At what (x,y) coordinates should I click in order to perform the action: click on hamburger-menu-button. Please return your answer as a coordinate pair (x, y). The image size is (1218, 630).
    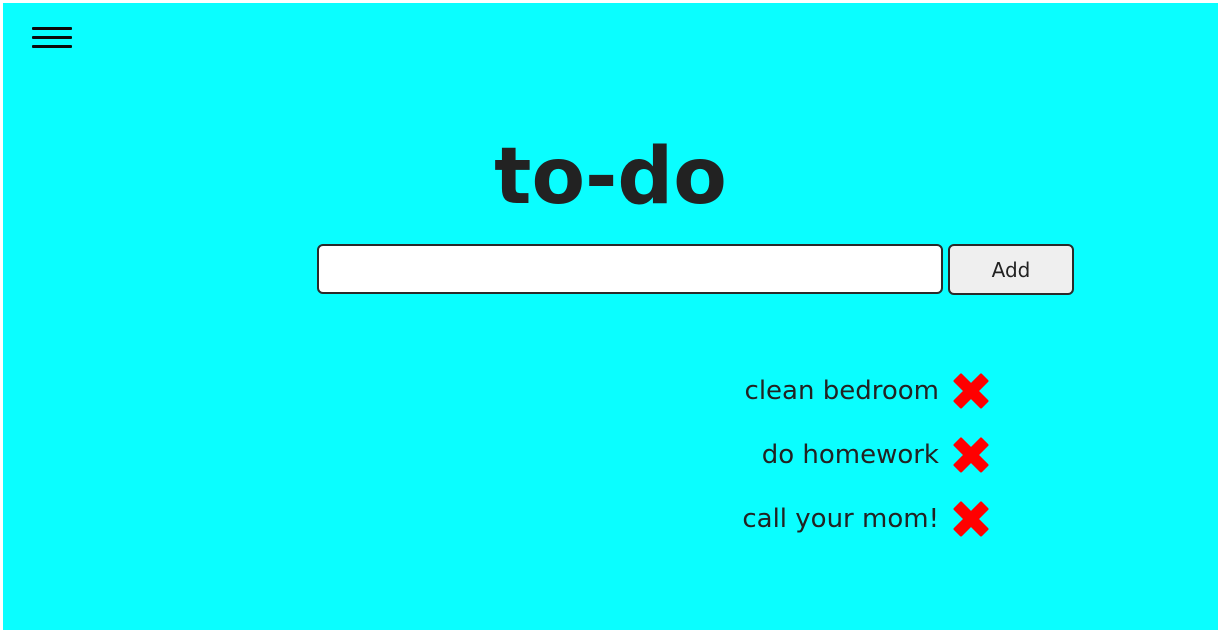
    Looking at the image, I should click on (53, 42).